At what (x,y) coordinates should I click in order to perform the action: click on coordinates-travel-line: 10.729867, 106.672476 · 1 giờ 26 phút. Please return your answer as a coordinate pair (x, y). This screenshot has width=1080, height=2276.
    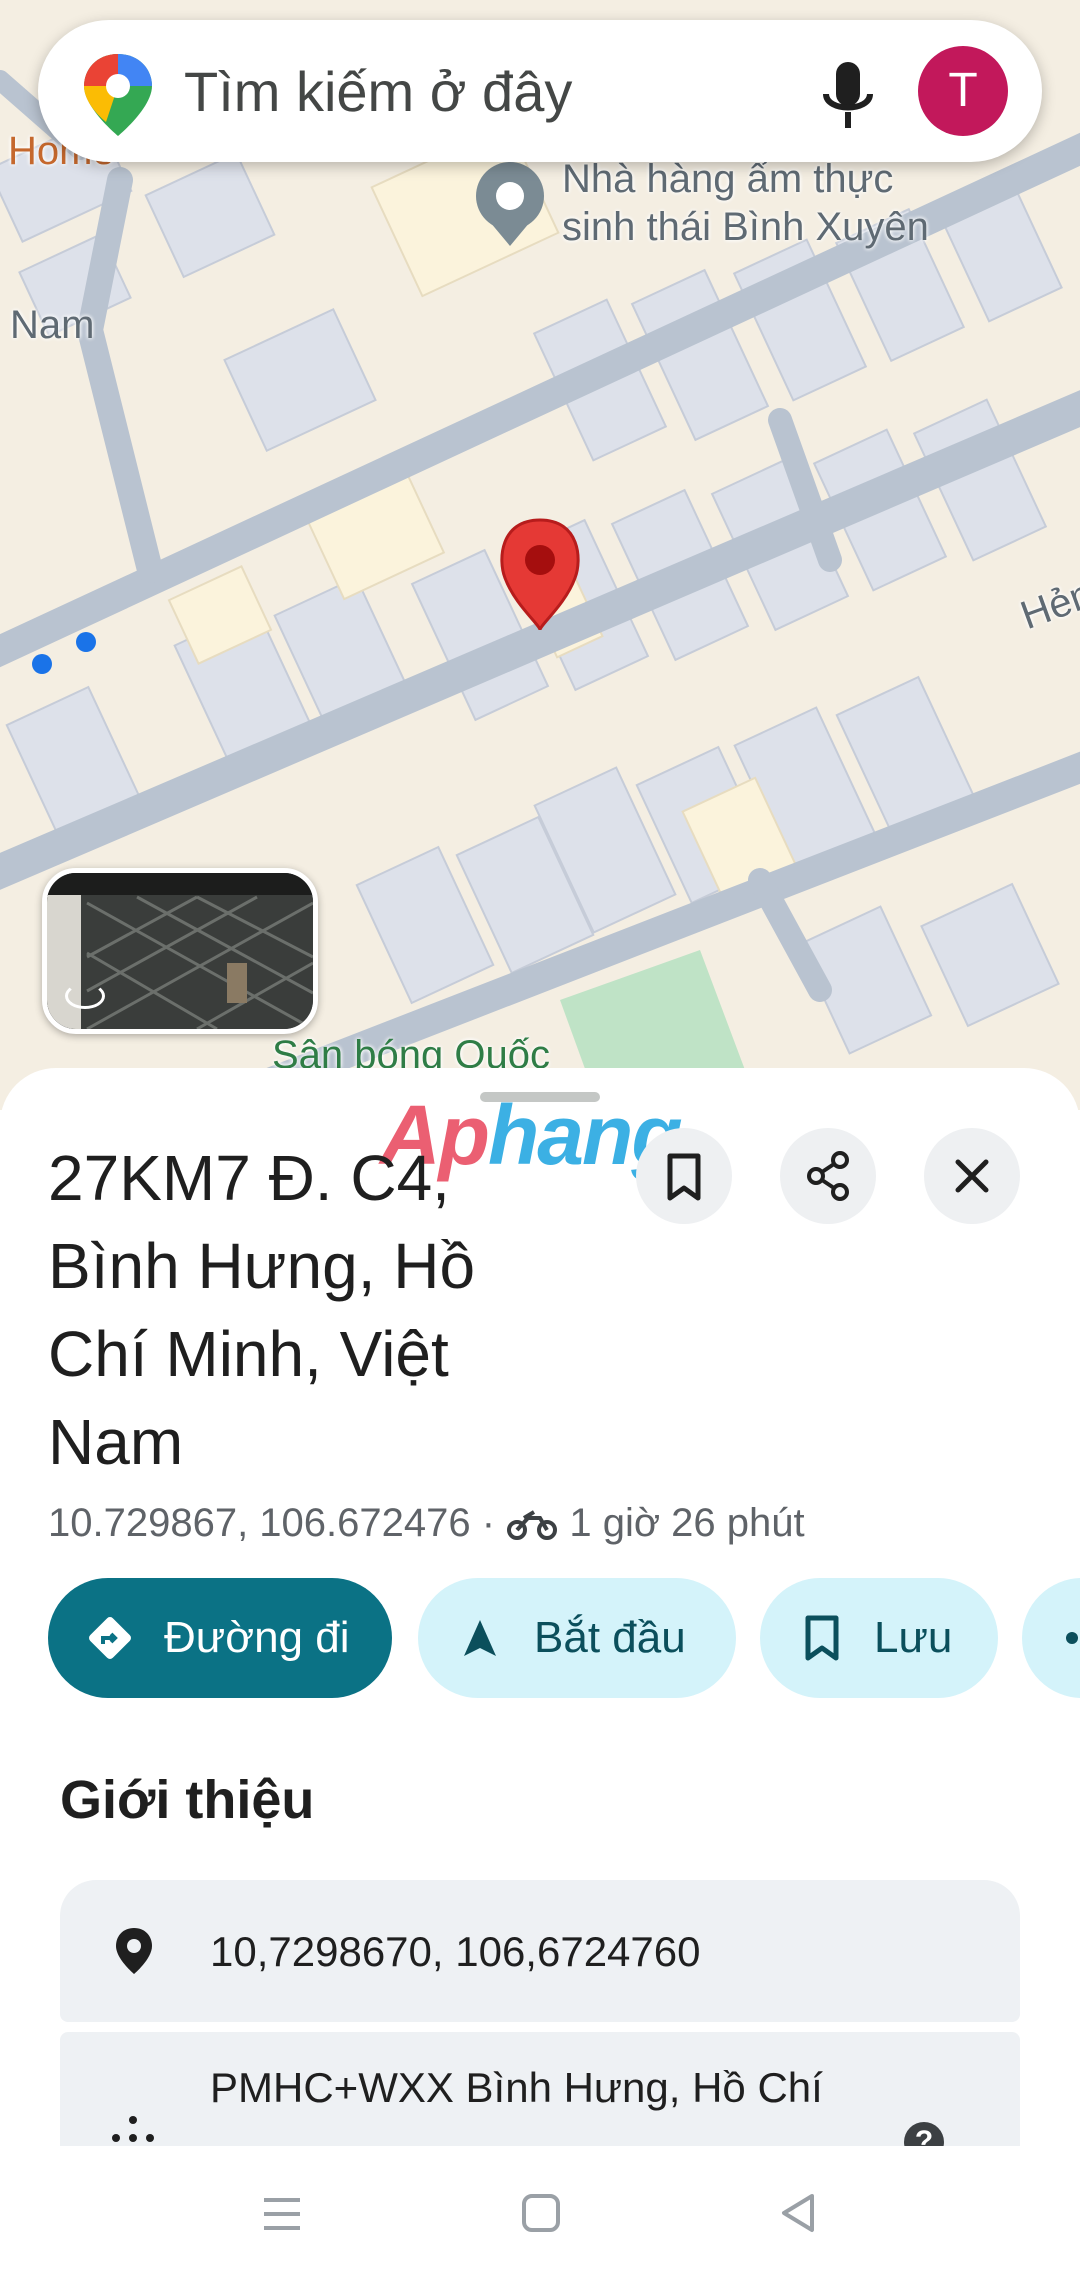
    Looking at the image, I should click on (426, 1523).